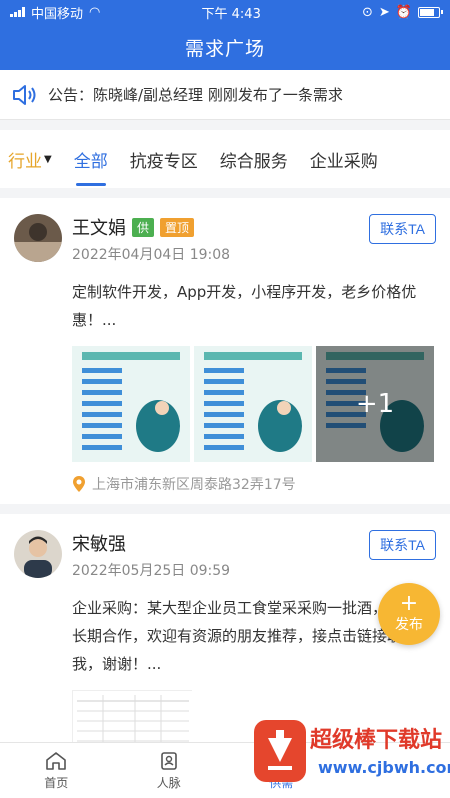 This screenshot has height=798, width=450. I want to click on author-block: 王文娟 供 置顶 2022年04月04日 19:08, so click(215, 239).